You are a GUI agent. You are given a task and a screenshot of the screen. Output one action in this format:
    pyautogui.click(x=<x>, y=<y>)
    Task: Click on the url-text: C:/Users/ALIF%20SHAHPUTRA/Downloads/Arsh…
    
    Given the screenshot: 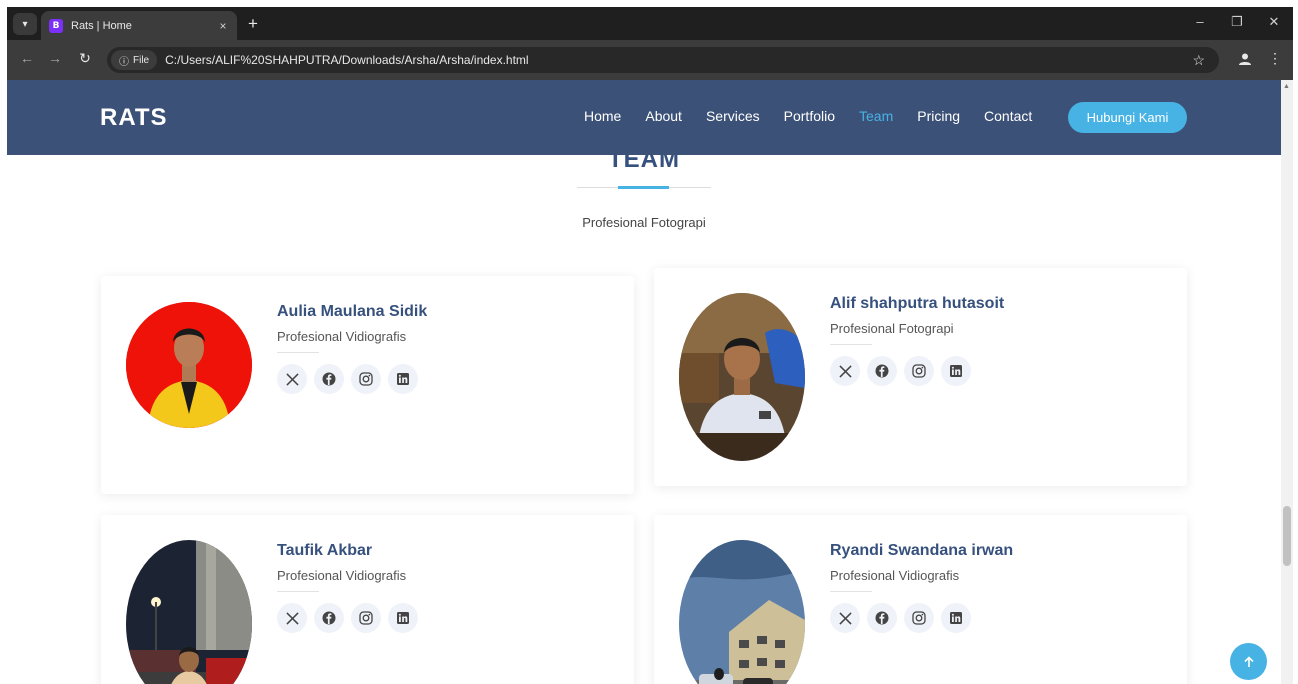 What is the action you would take?
    pyautogui.click(x=346, y=60)
    